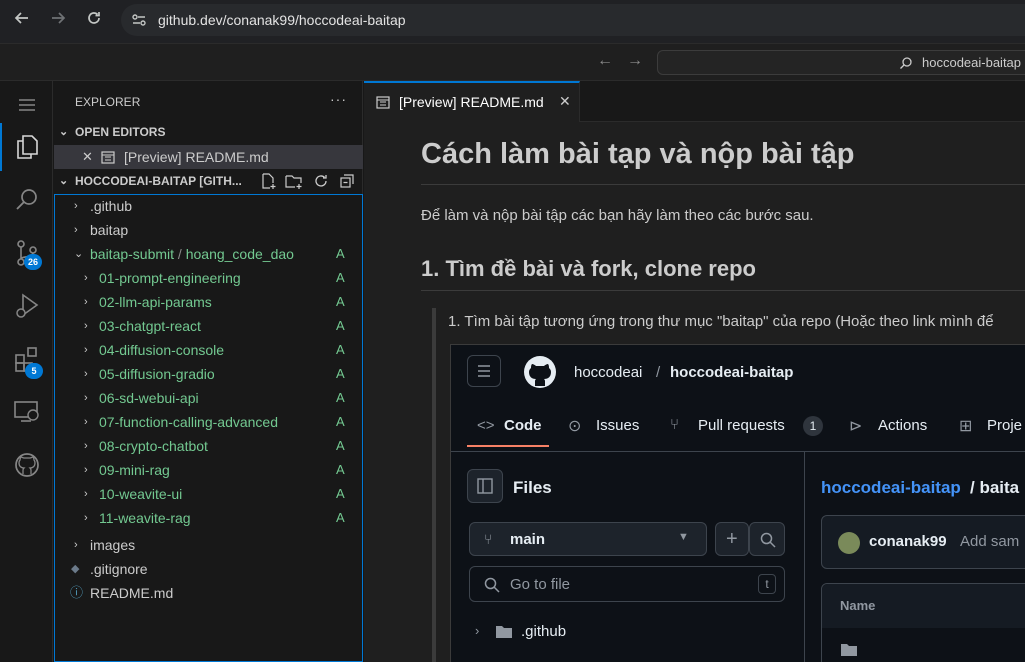  What do you see at coordinates (94, 20) in the screenshot?
I see `reload-icon` at bounding box center [94, 20].